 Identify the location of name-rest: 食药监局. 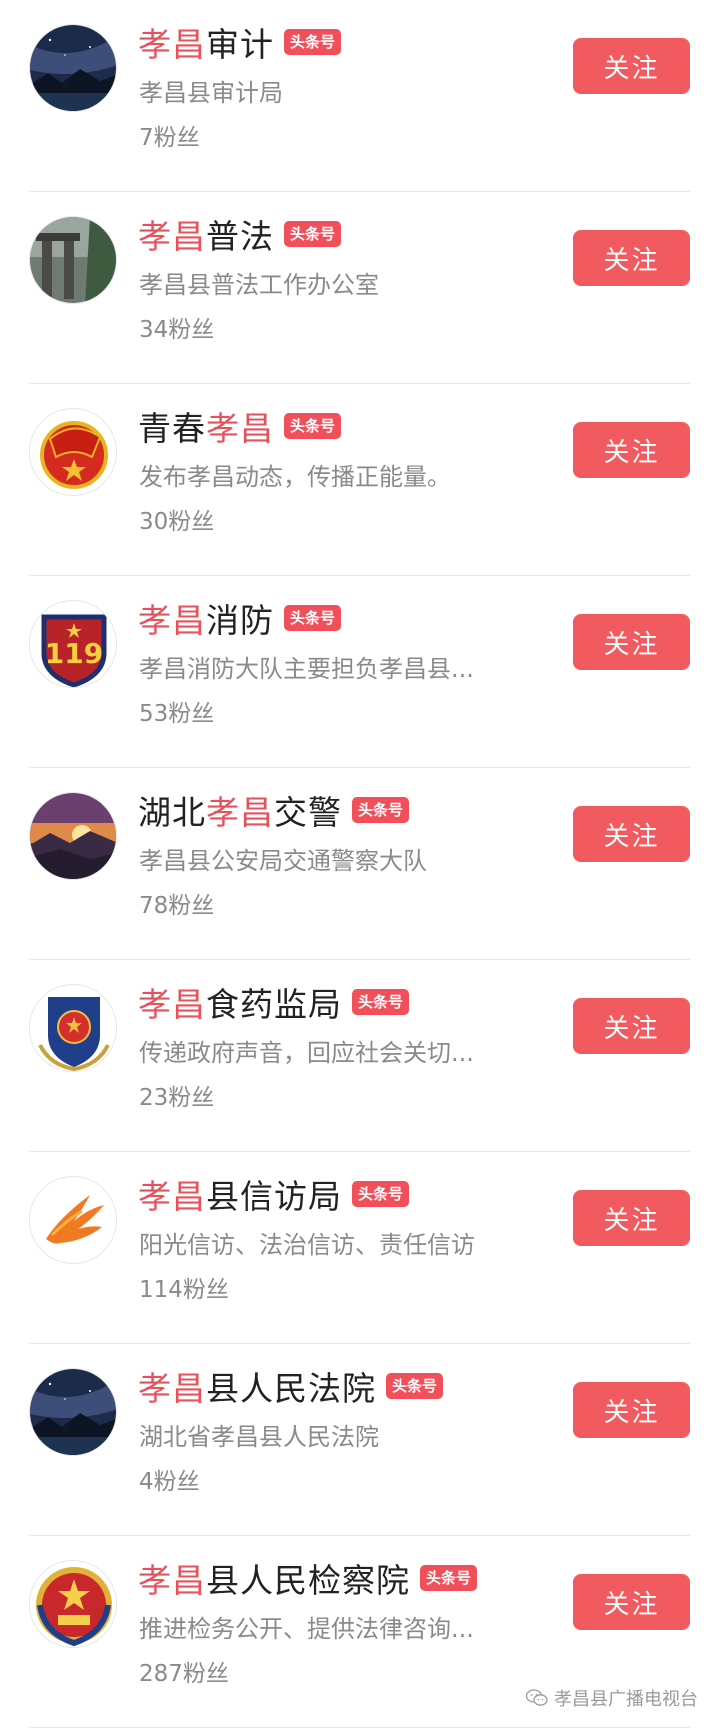
(274, 1004).